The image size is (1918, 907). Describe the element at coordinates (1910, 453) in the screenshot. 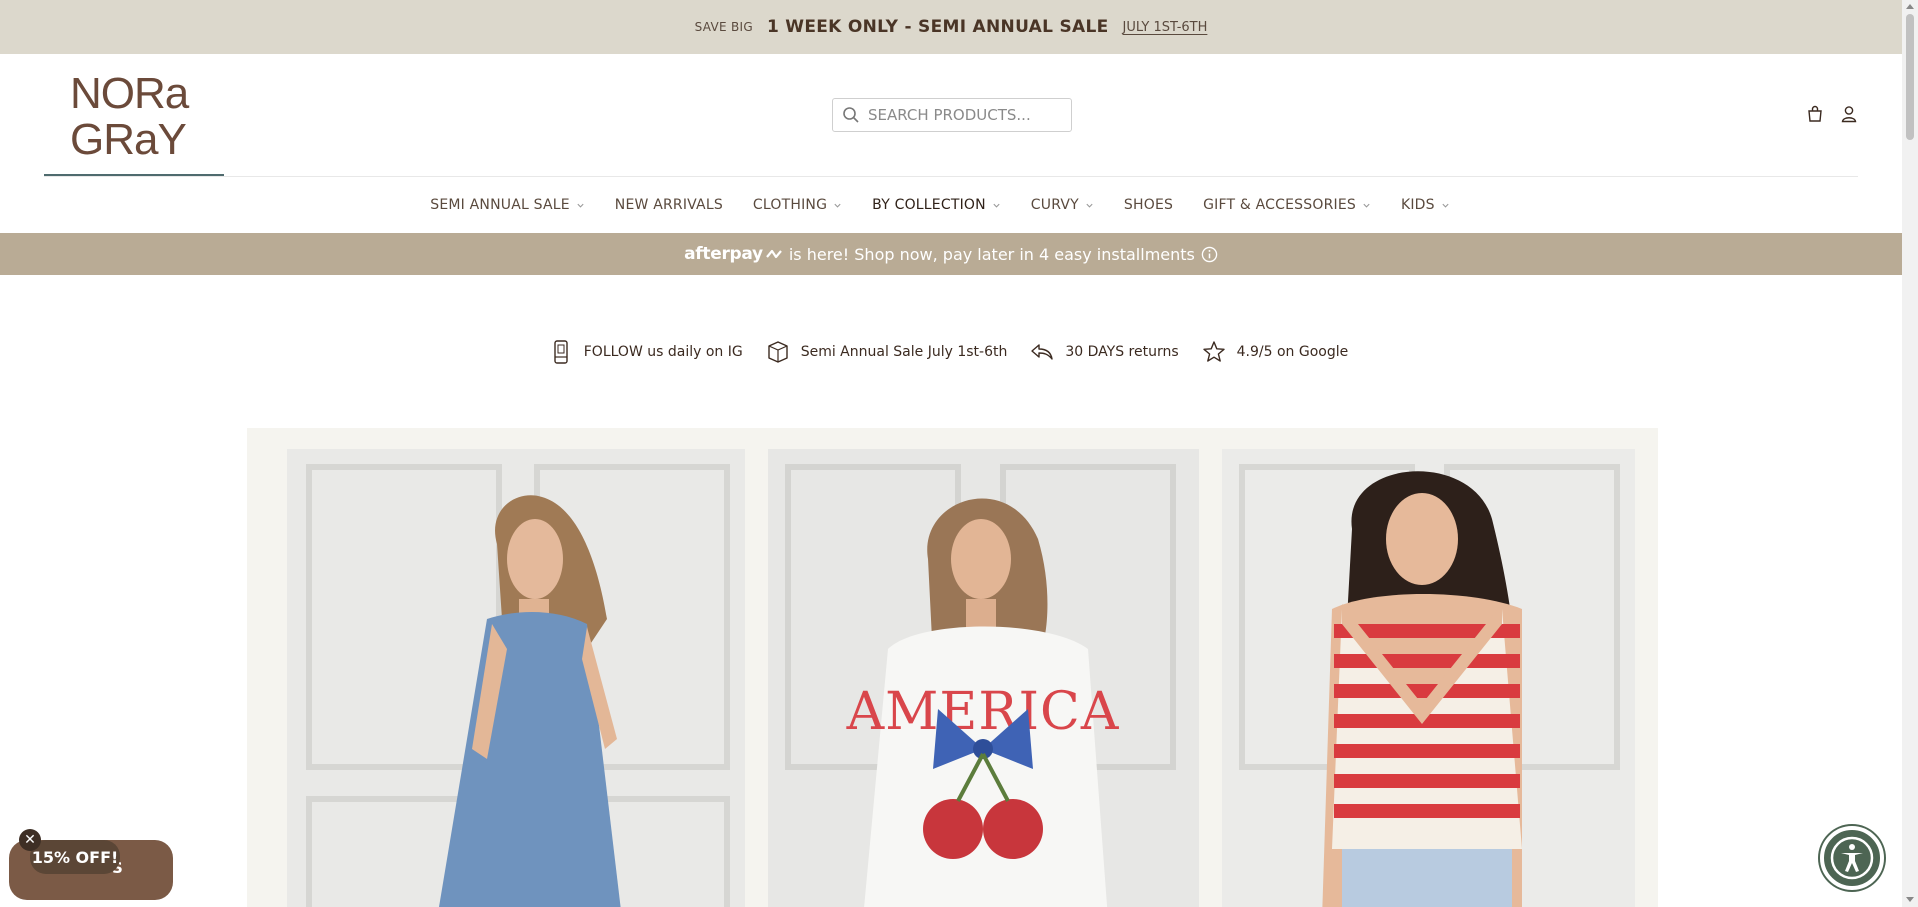

I see `page-scrollbar` at that location.